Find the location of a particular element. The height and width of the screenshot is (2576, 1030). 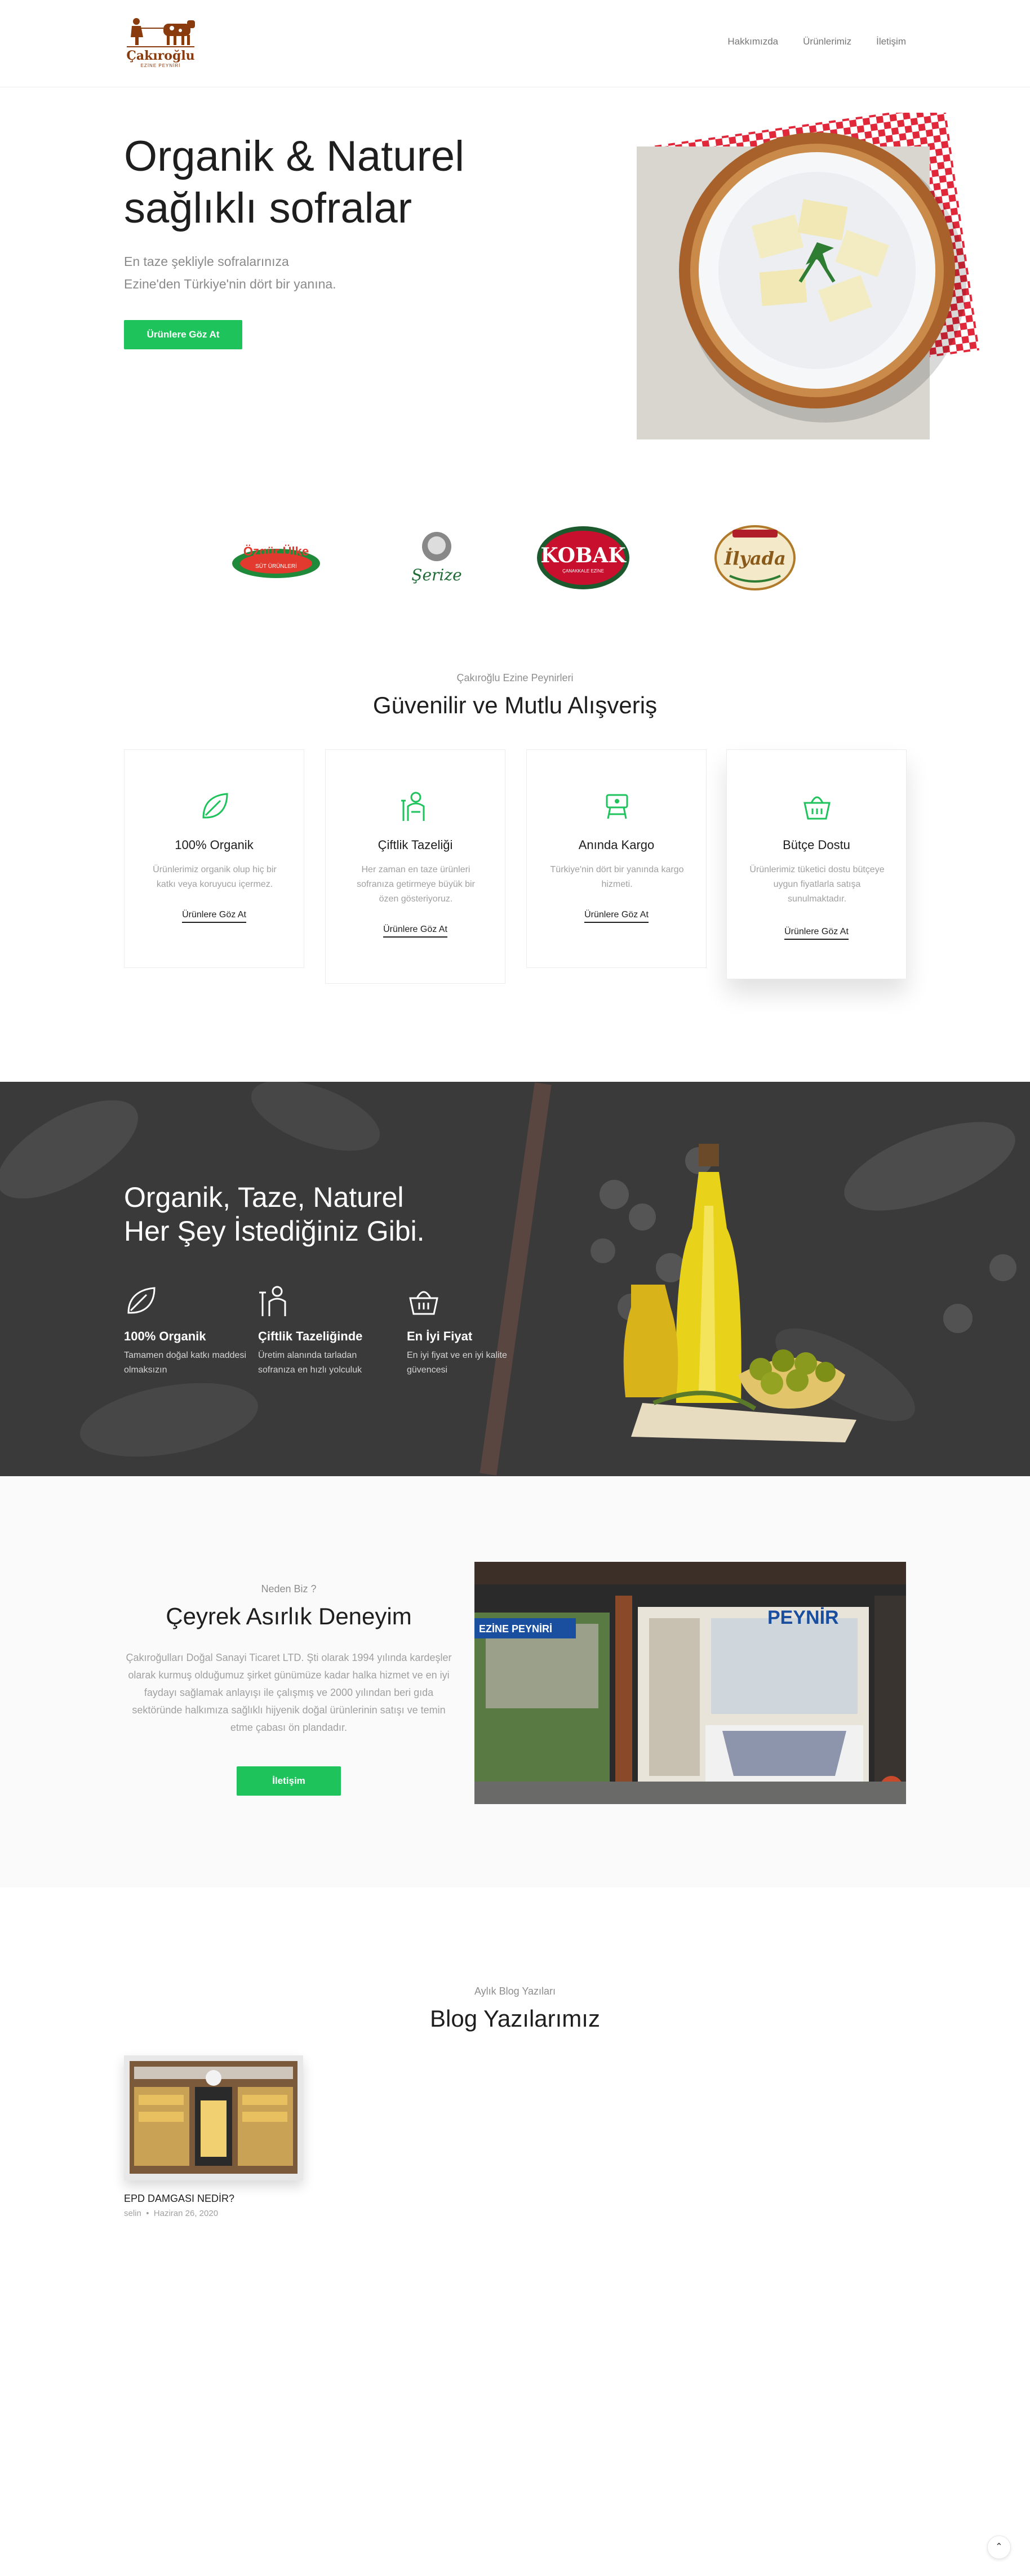

banner-feature-desc: Tamamen doğal katkı maddesi olmaksızın is located at coordinates (185, 1363).